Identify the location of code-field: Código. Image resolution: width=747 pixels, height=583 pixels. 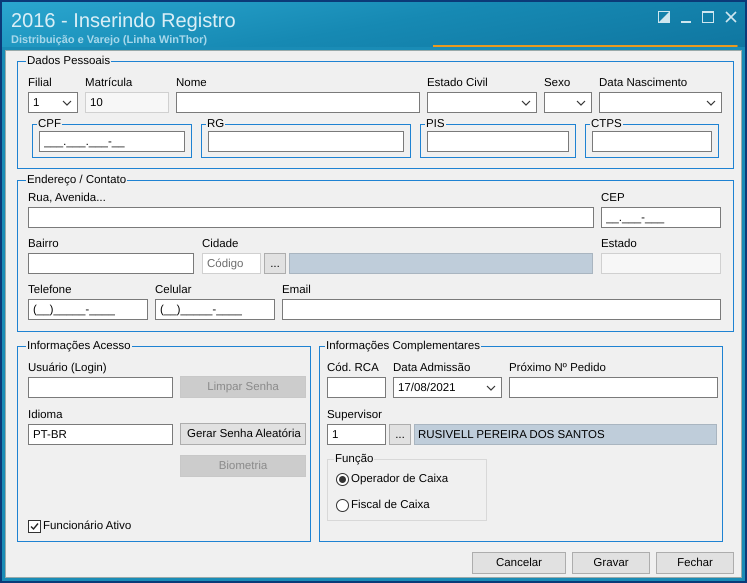
(231, 263).